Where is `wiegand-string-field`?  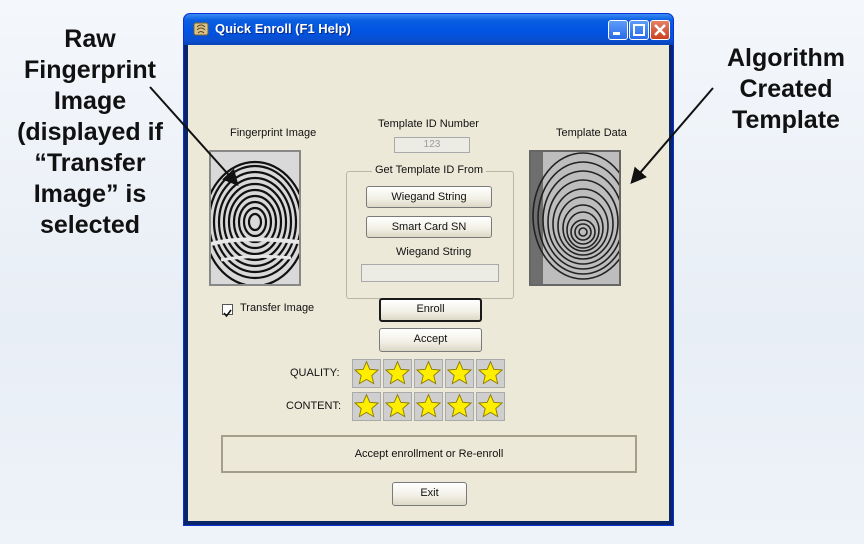
wiegand-string-field is located at coordinates (430, 273).